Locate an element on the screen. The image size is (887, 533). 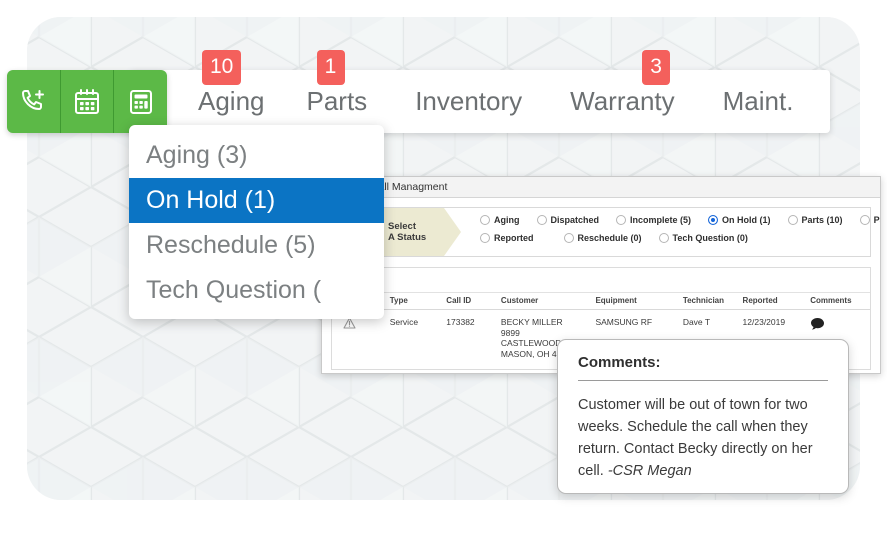
phone-add-button is located at coordinates (34, 101).